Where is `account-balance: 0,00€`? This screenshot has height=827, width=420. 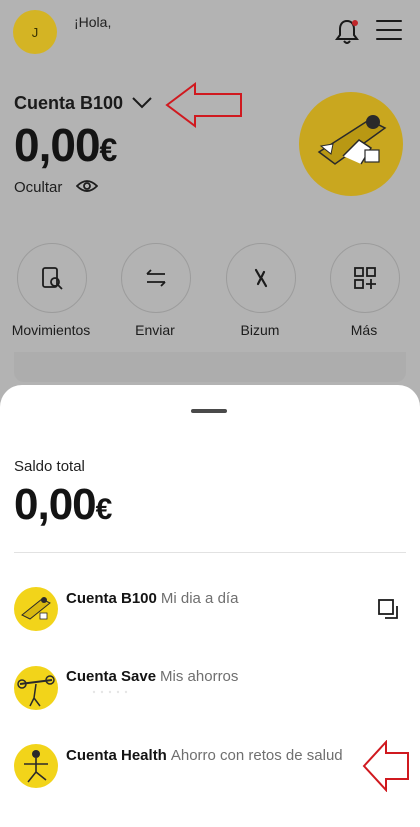 account-balance: 0,00€ is located at coordinates (65, 145).